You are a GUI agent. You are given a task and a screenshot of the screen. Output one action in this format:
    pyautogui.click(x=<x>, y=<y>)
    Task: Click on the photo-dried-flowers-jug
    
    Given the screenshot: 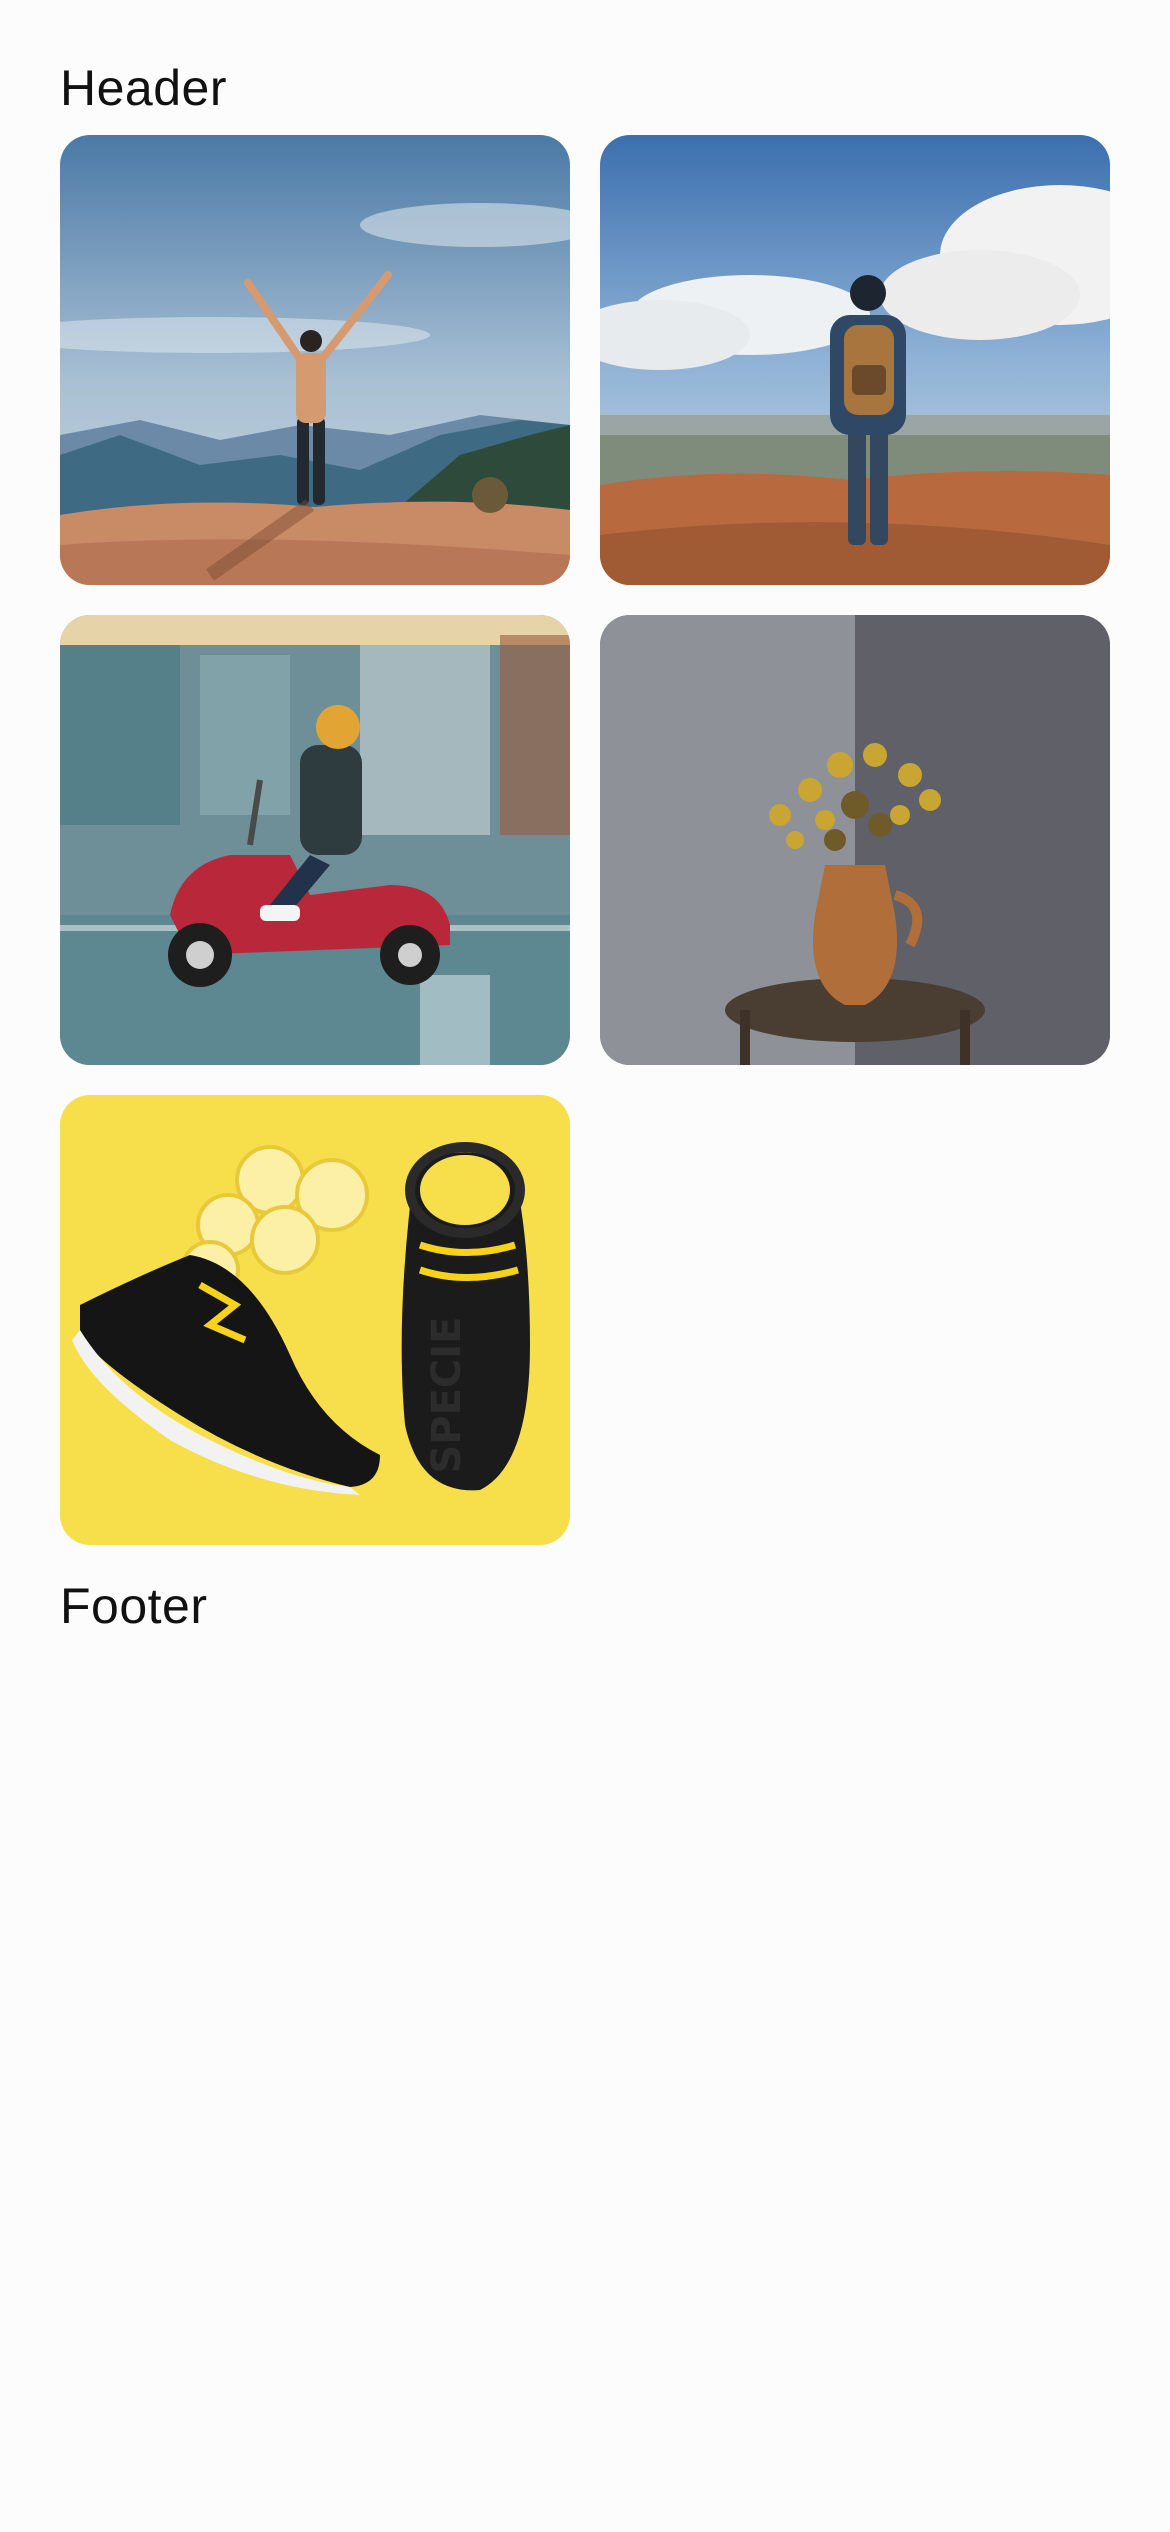 What is the action you would take?
    pyautogui.click(x=855, y=840)
    